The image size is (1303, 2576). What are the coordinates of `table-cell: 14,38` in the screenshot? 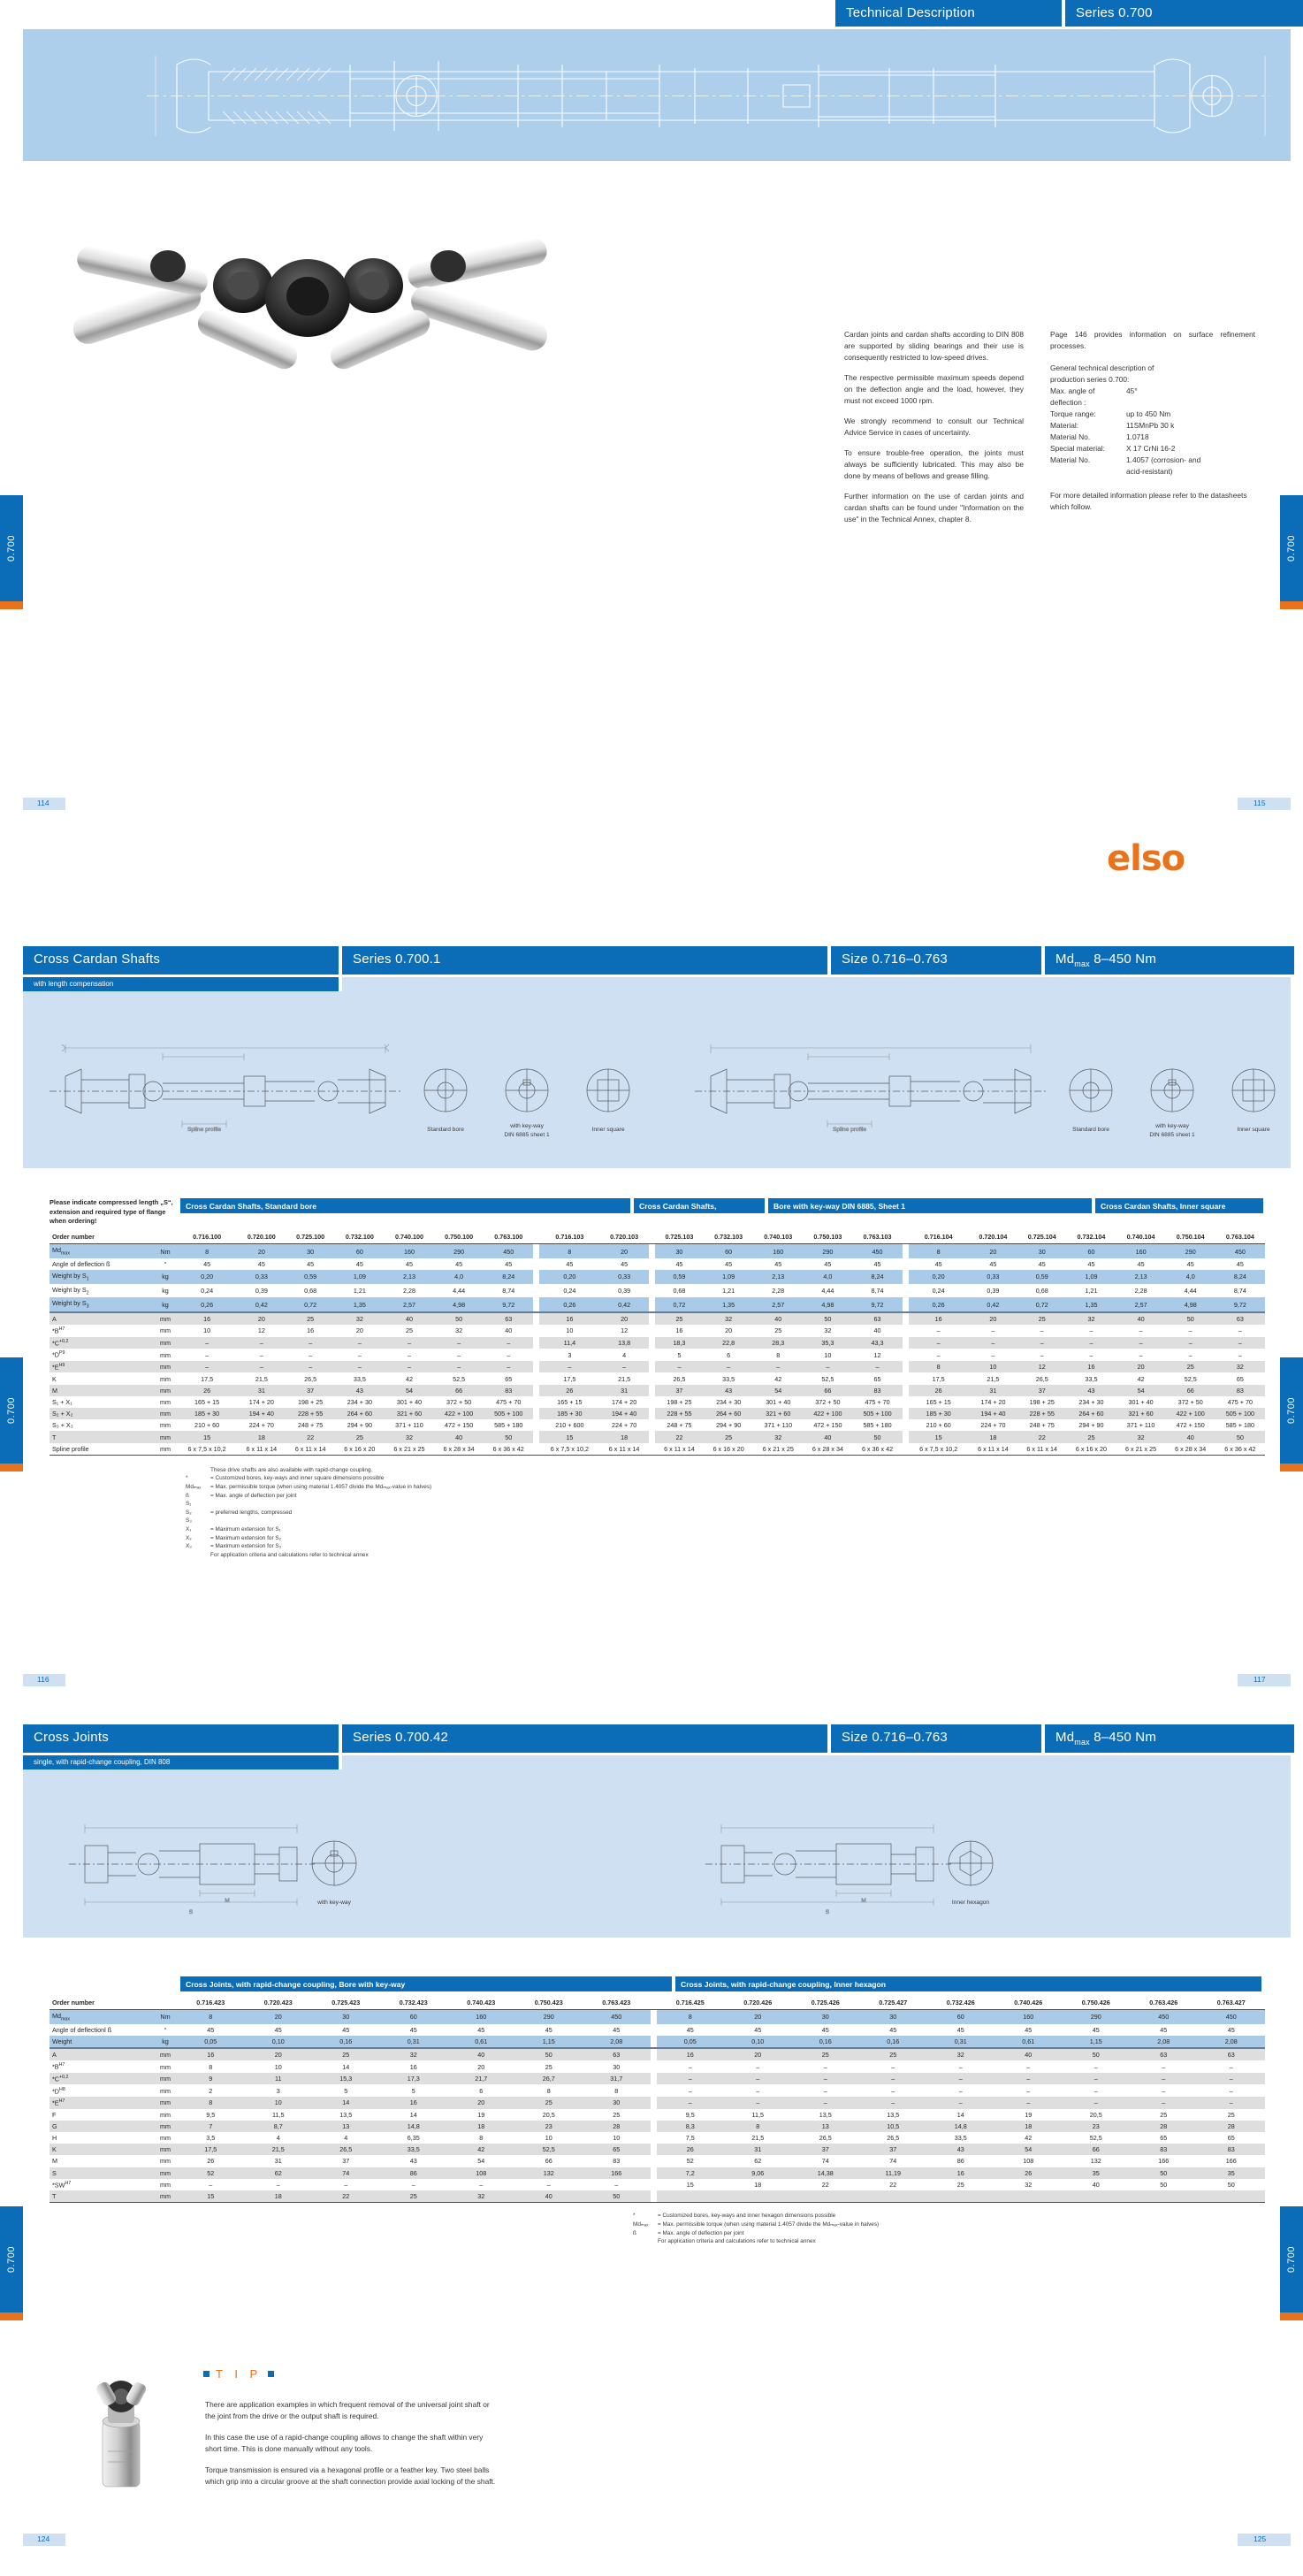 It's located at (825, 2173).